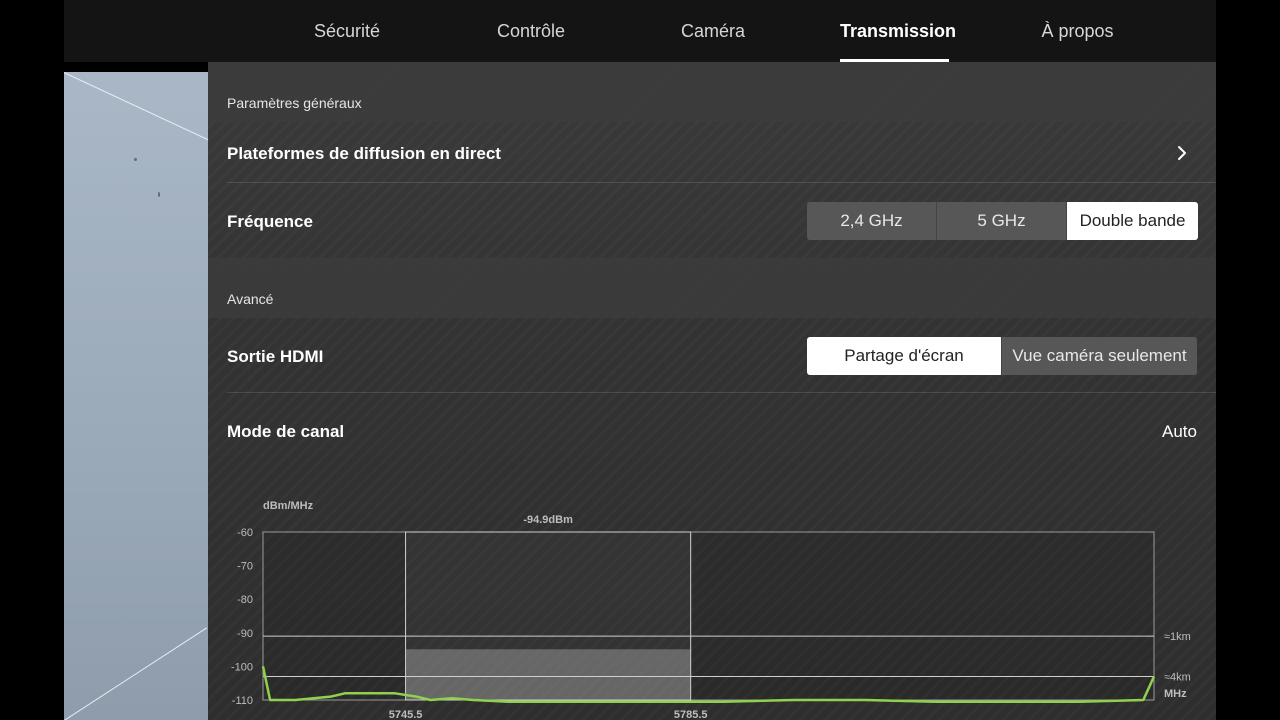 Image resolution: width=1280 pixels, height=720 pixels. I want to click on tab-controle: Contrôle, so click(531, 31).